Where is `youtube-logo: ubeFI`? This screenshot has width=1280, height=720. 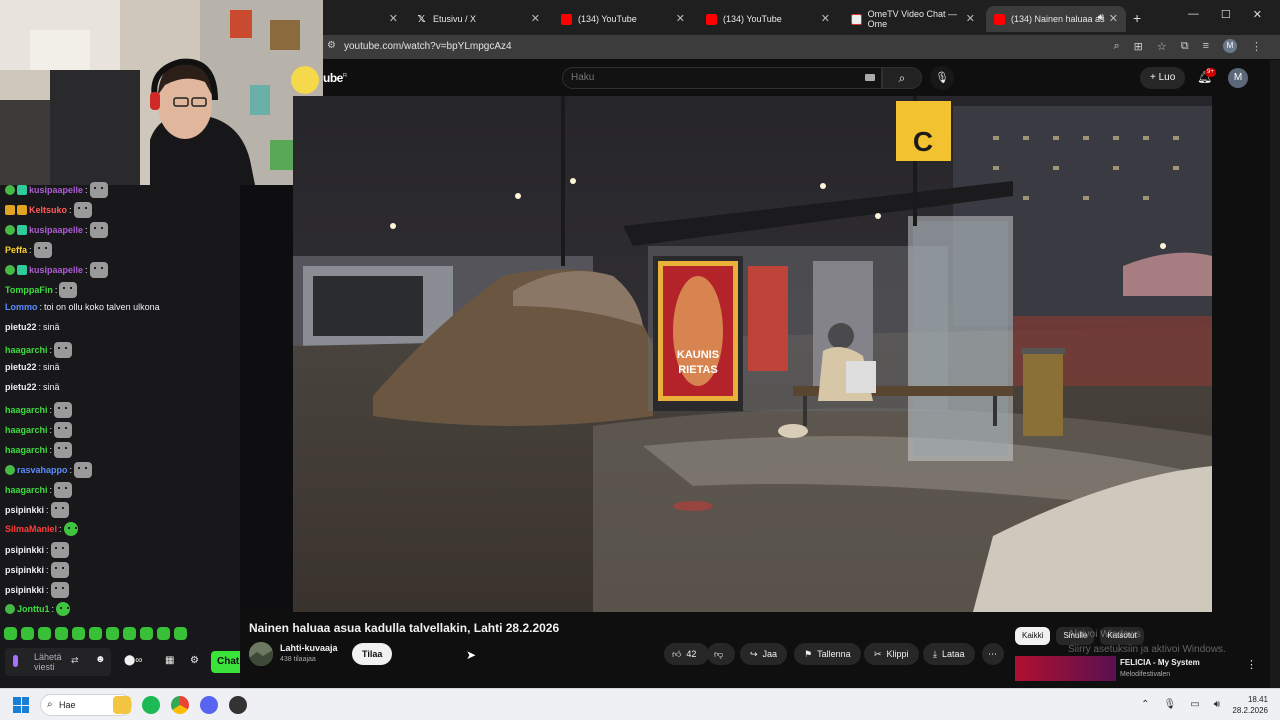 youtube-logo: ubeFI is located at coordinates (335, 78).